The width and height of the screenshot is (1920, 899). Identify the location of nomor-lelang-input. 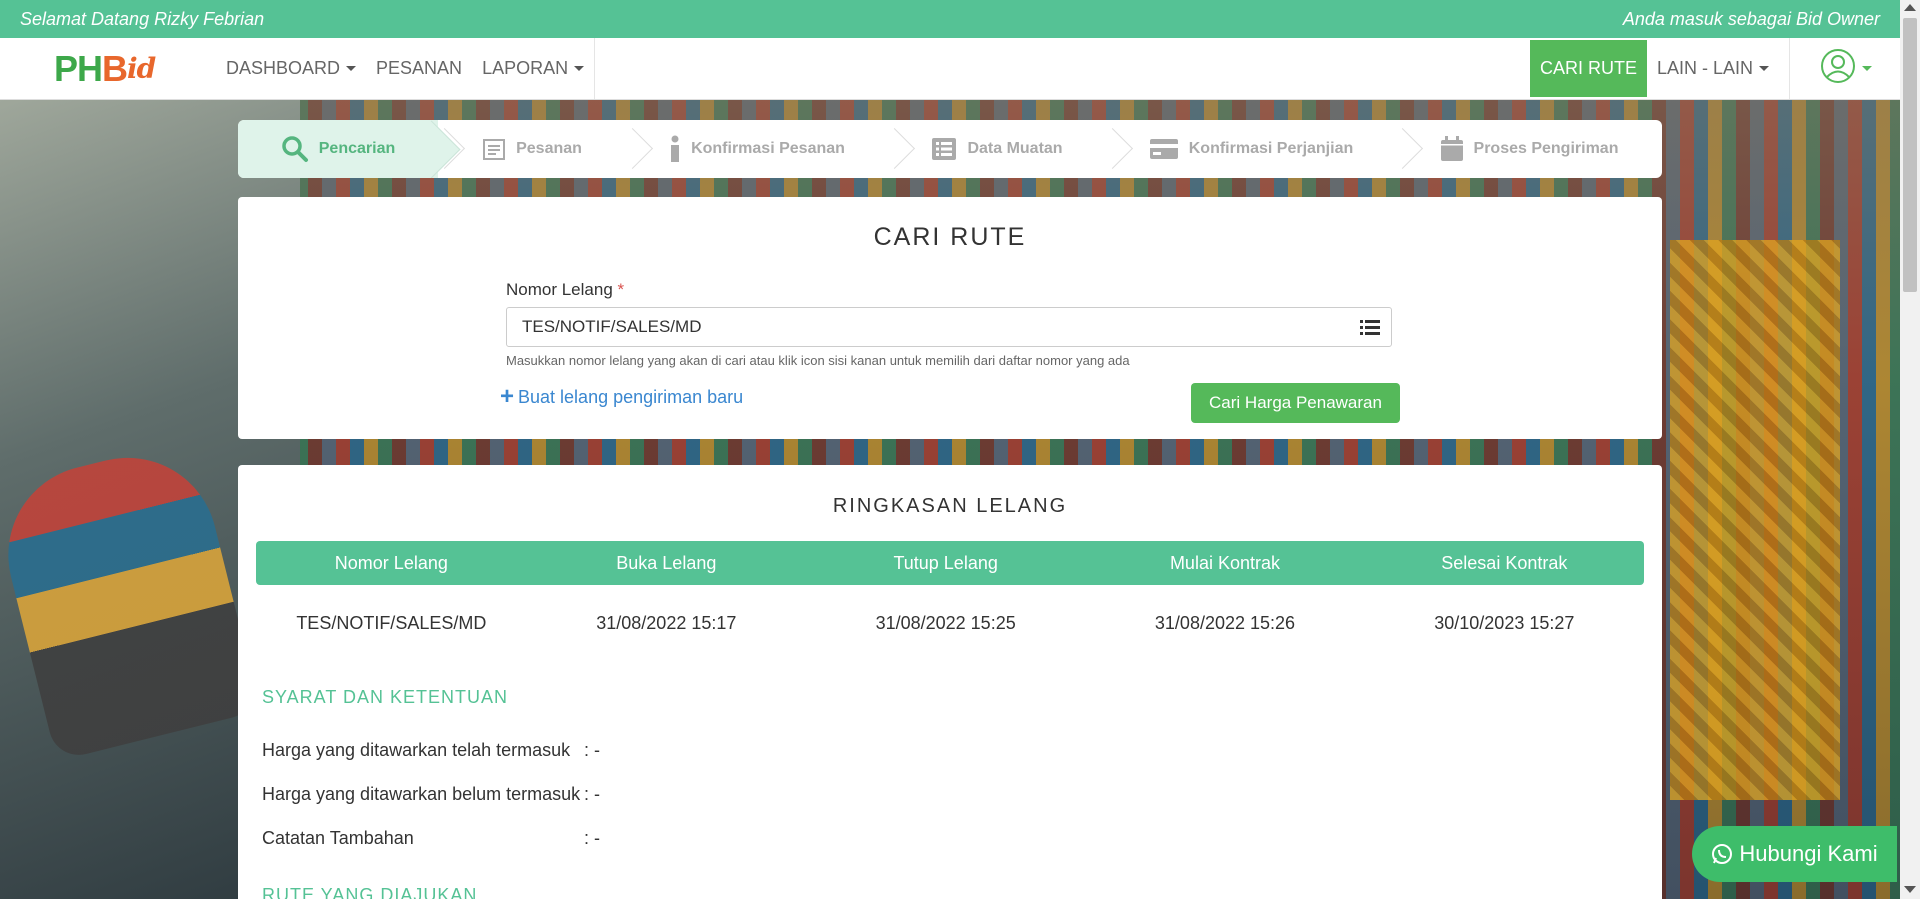
(949, 327).